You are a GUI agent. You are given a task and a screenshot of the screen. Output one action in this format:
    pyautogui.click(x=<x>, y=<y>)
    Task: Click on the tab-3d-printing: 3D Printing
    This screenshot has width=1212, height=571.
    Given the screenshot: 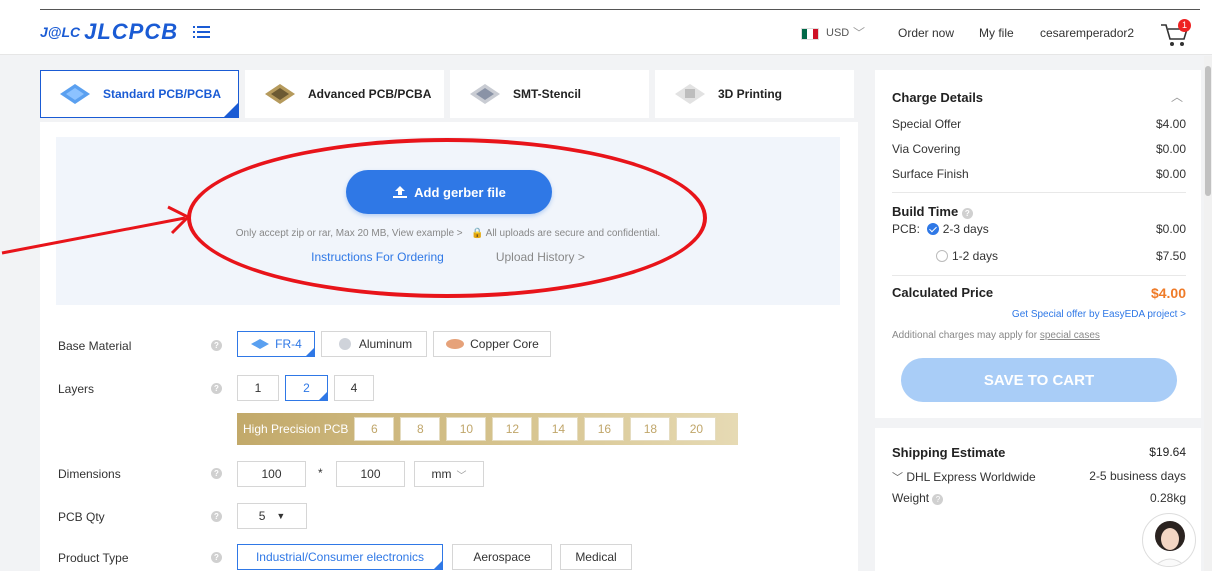 What is the action you would take?
    pyautogui.click(x=754, y=94)
    